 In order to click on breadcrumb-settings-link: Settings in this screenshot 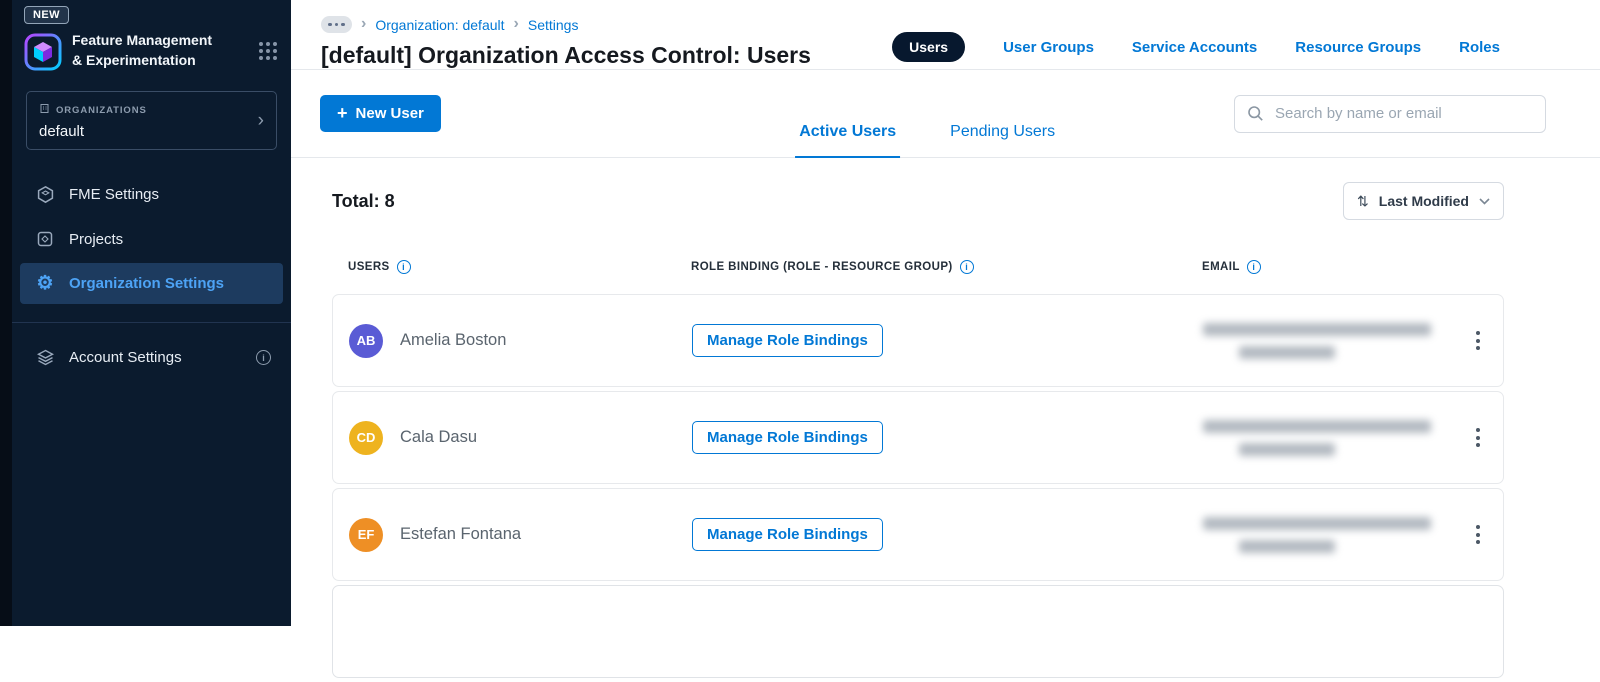, I will do `click(553, 25)`.